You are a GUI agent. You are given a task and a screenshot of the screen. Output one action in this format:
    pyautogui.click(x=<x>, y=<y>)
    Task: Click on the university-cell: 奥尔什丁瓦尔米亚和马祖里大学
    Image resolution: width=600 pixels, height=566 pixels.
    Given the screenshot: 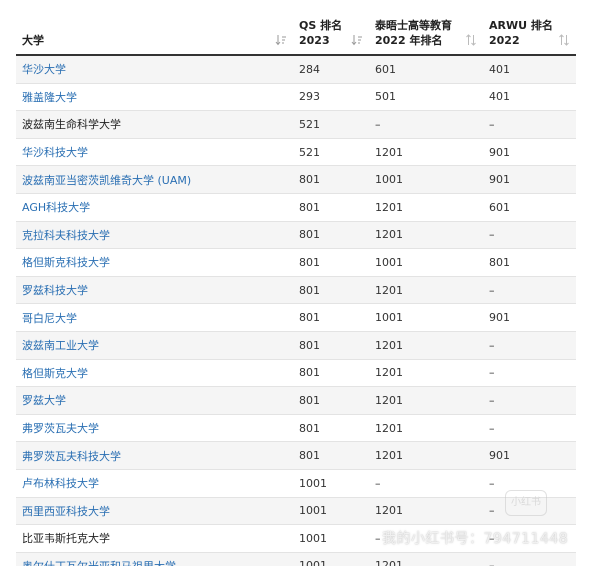 What is the action you would take?
    pyautogui.click(x=154, y=559)
    